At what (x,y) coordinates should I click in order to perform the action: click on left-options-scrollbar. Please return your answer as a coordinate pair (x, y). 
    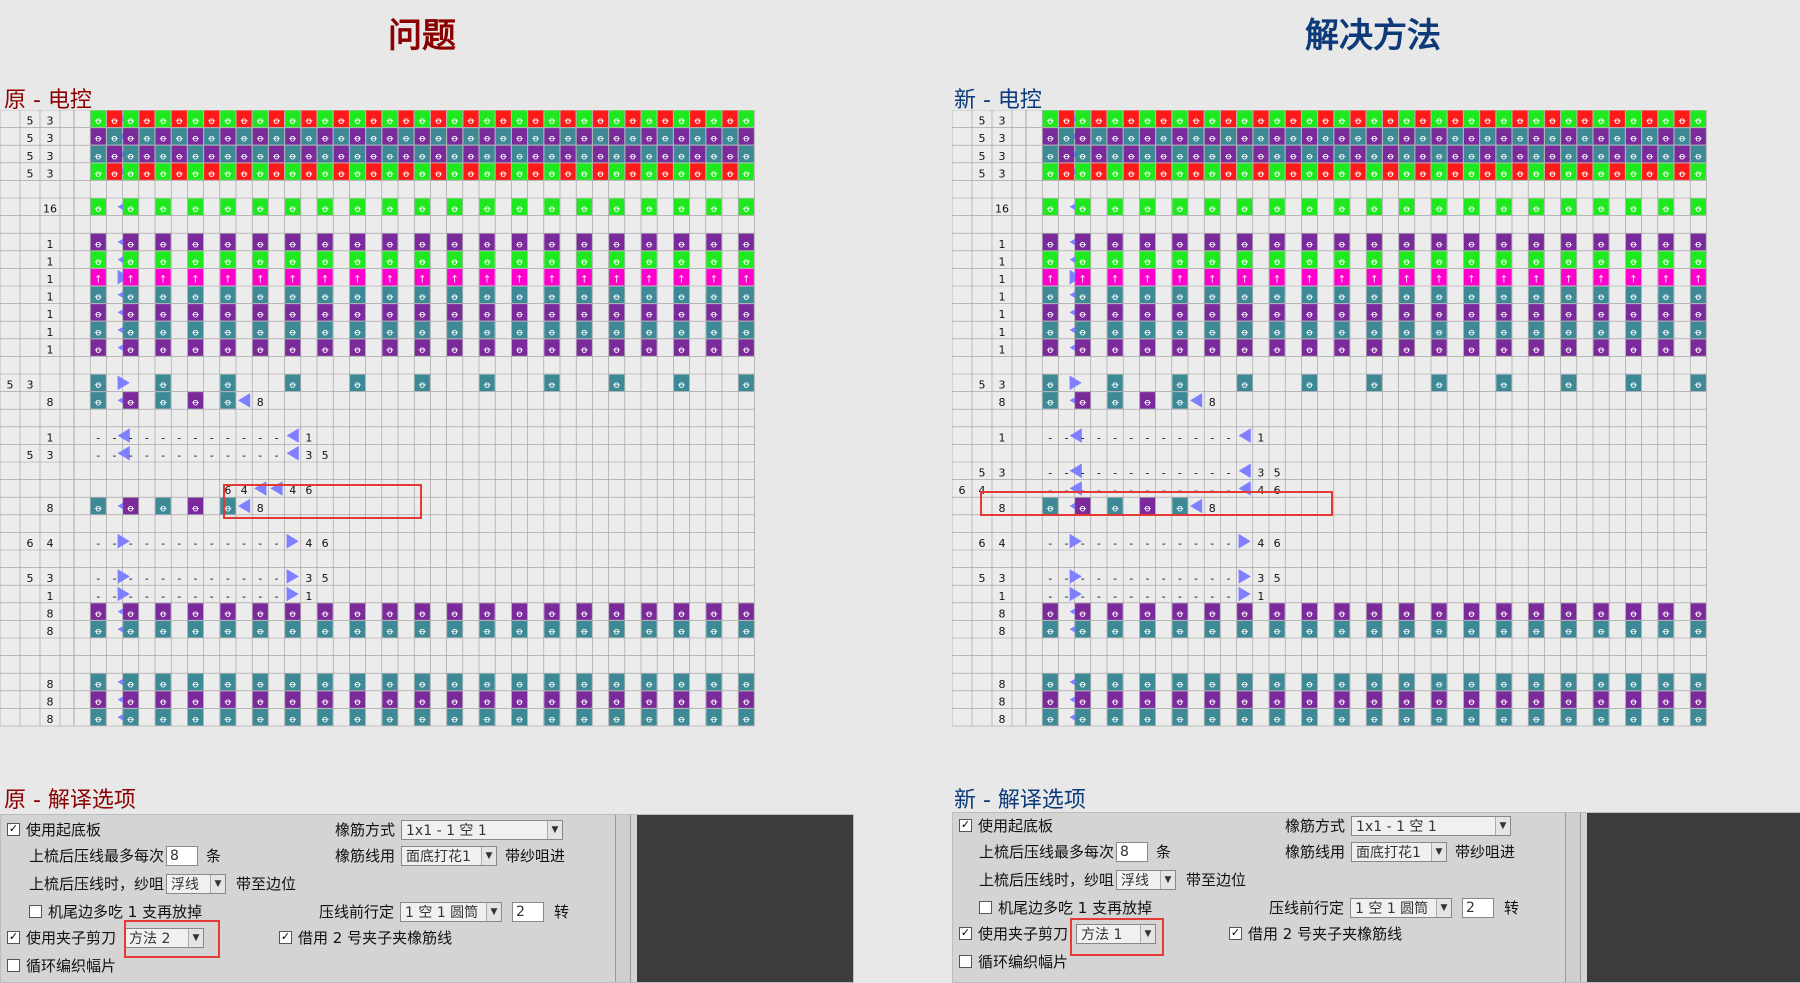
    Looking at the image, I should click on (623, 898).